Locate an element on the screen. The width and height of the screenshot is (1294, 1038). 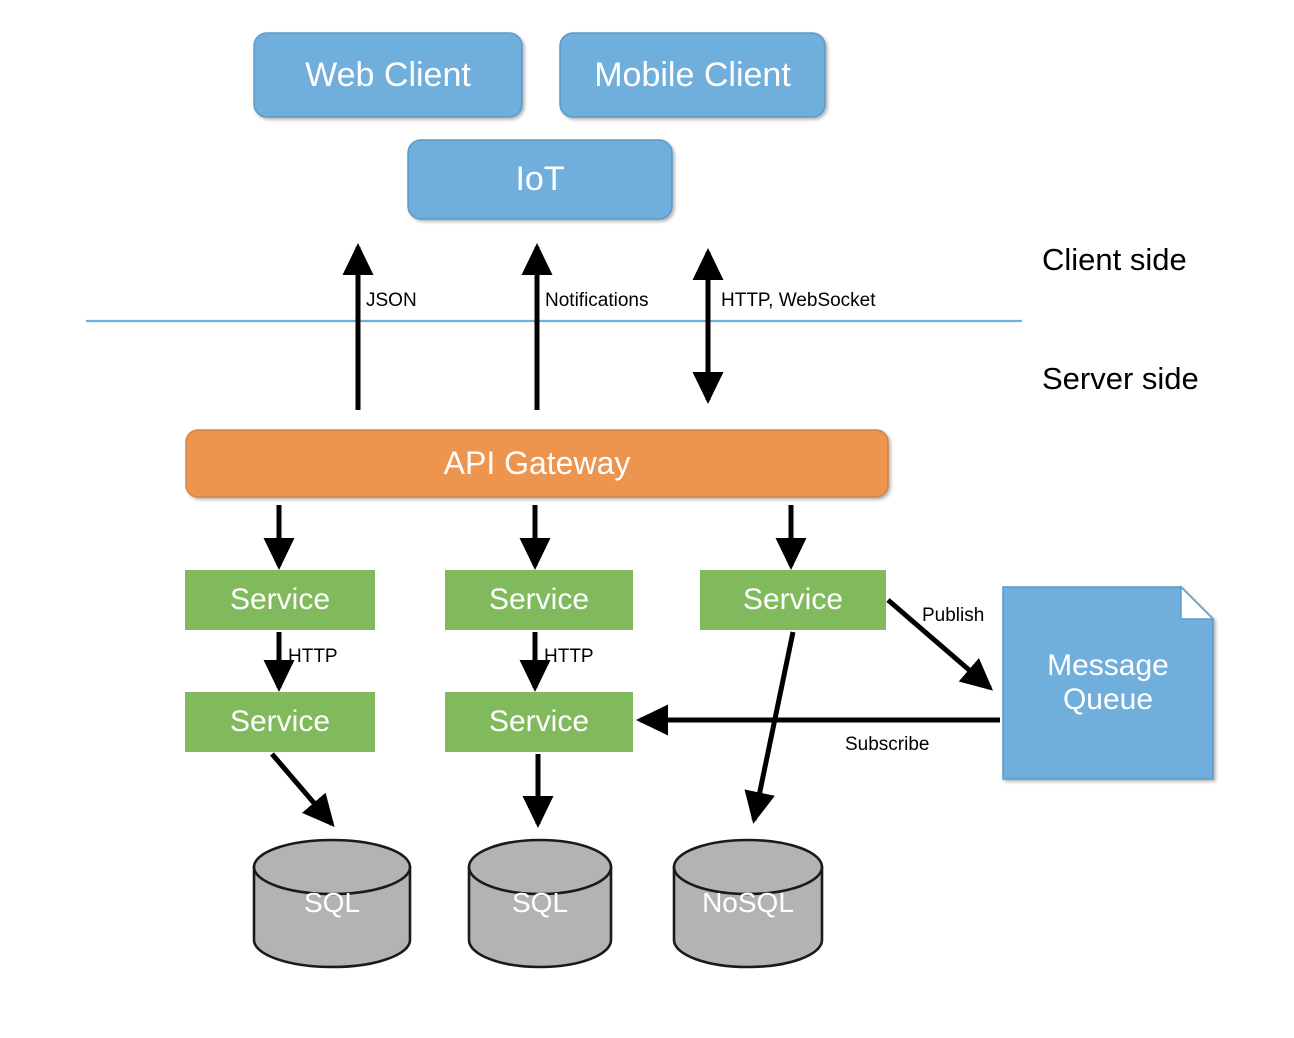
notifications-arrow-label: Notifications is located at coordinates (597, 300).